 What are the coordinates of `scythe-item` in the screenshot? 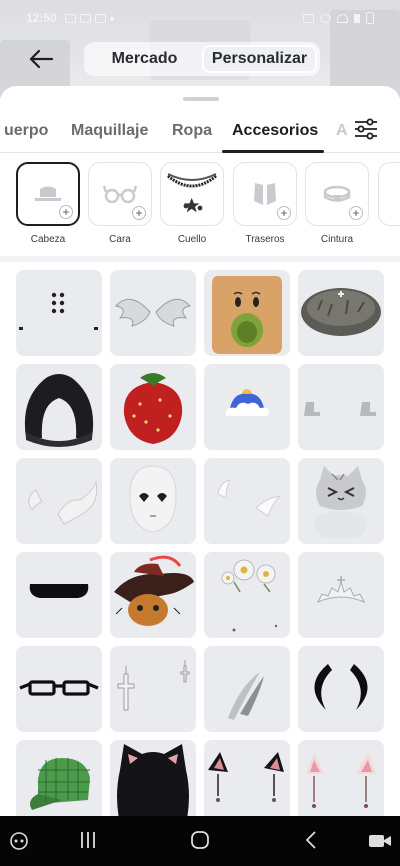 It's located at (247, 689).